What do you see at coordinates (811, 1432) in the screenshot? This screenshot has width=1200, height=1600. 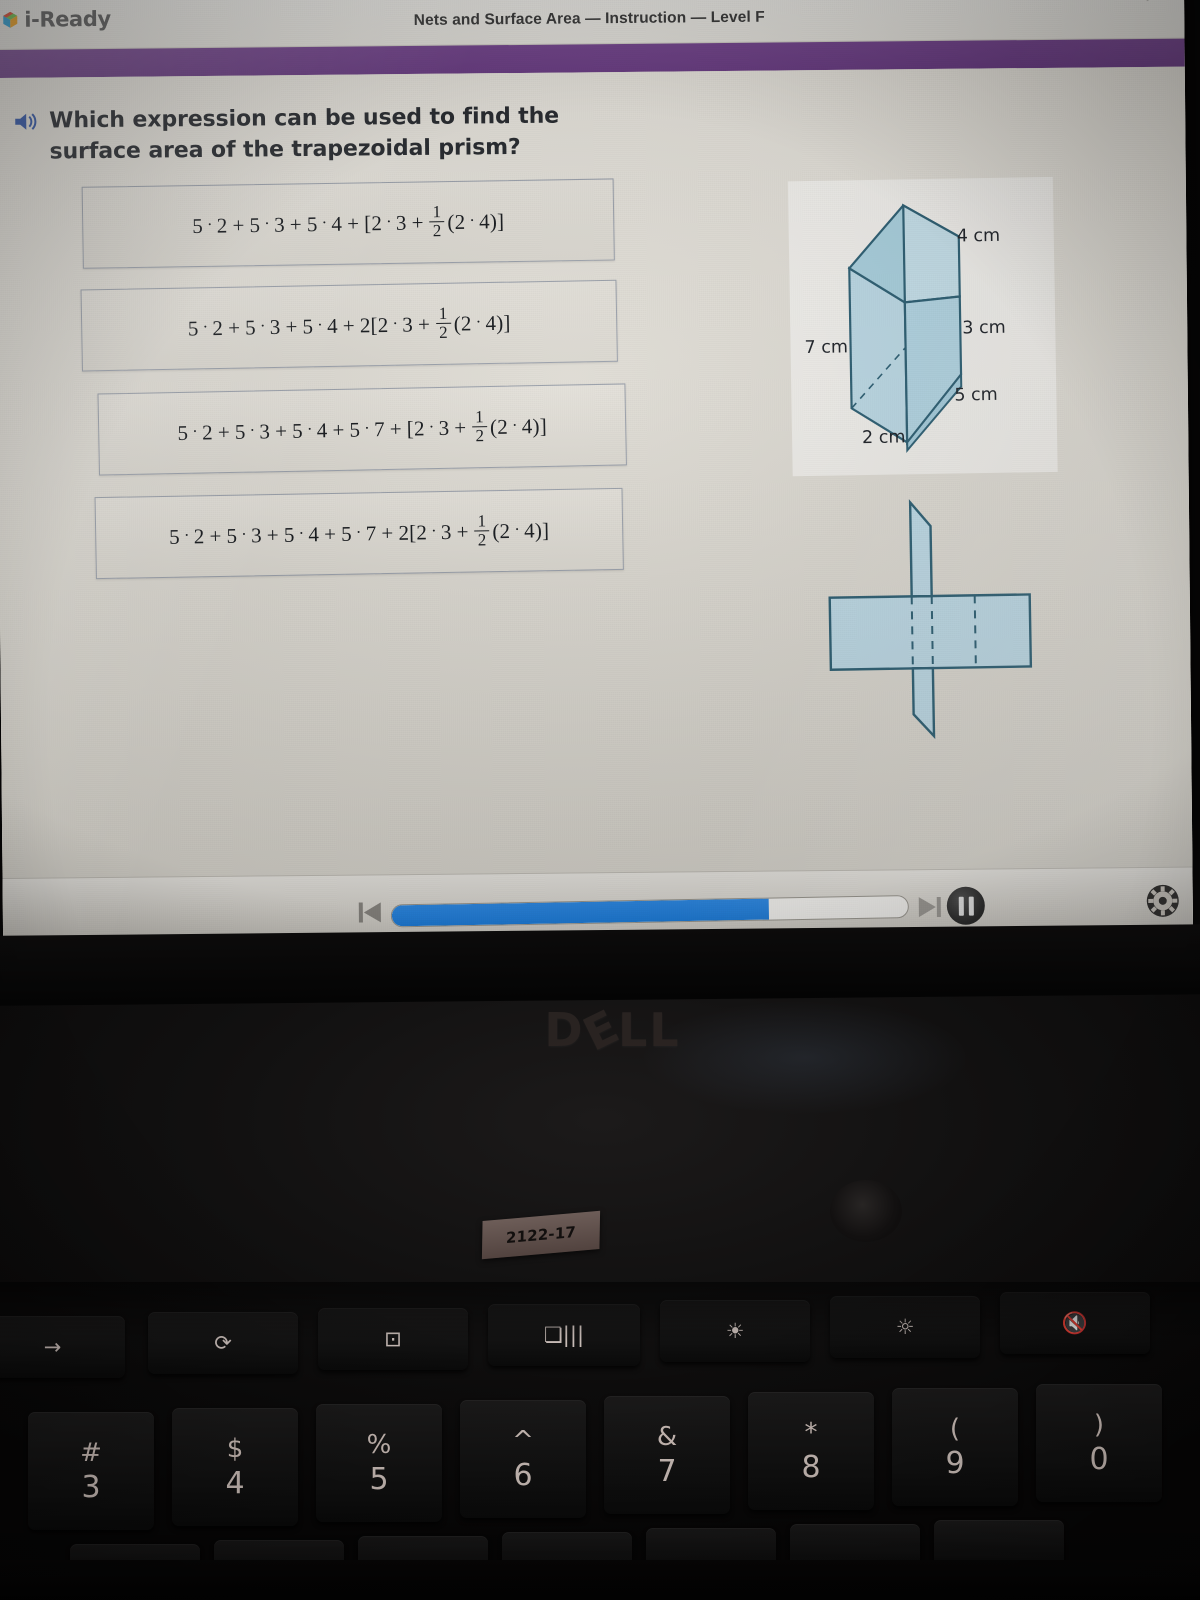 I see `key-8-top: *` at bounding box center [811, 1432].